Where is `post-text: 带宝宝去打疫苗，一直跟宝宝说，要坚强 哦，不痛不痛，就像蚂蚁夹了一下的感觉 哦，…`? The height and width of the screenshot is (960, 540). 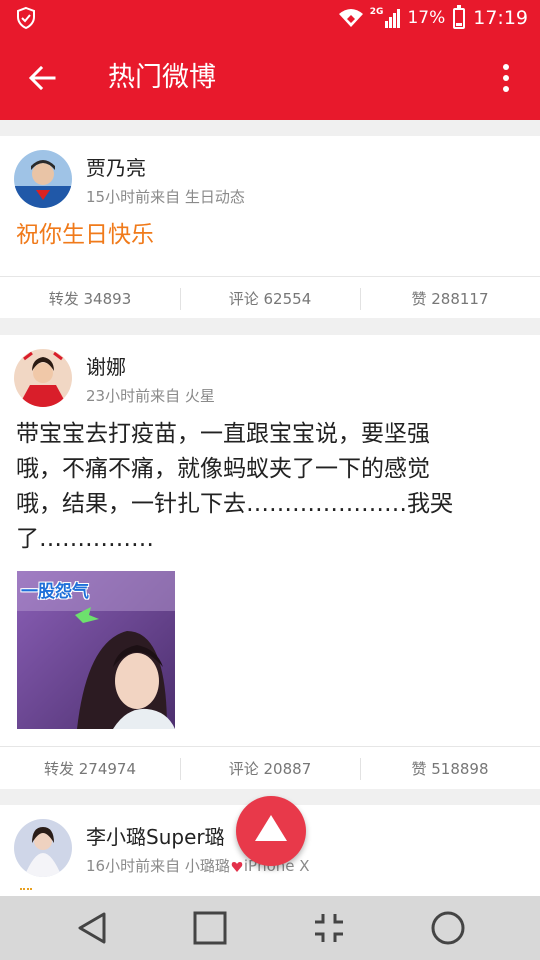 post-text: 带宝宝去打疫苗，一直跟宝宝说，要坚强 哦，不痛不痛，就像蚂蚁夹了一下的感觉 哦，… is located at coordinates (263, 487).